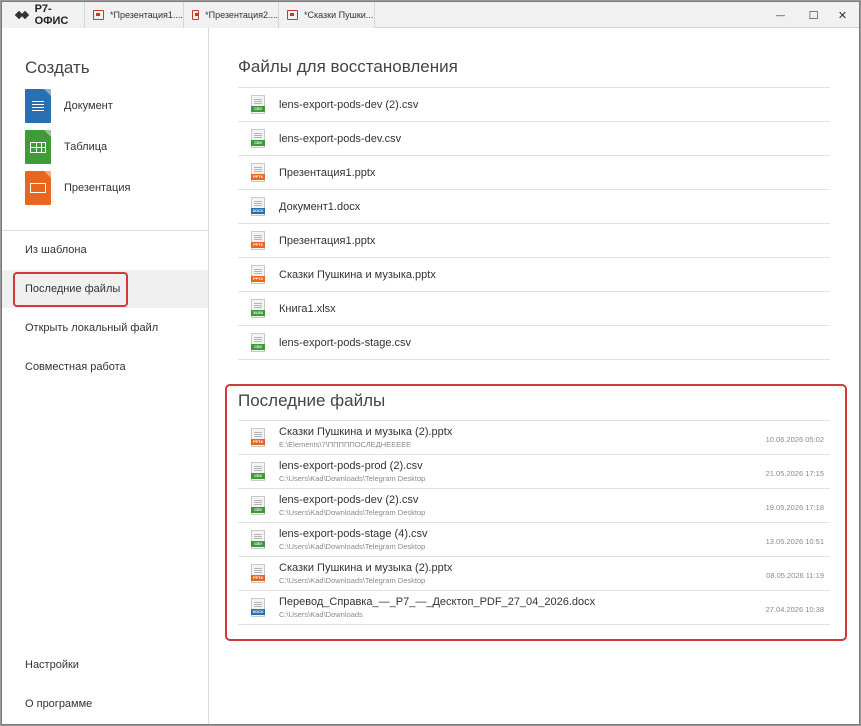  Describe the element at coordinates (534, 207) in the screenshot. I see `recovery-file-row: DOCX Документ1.docx` at that location.